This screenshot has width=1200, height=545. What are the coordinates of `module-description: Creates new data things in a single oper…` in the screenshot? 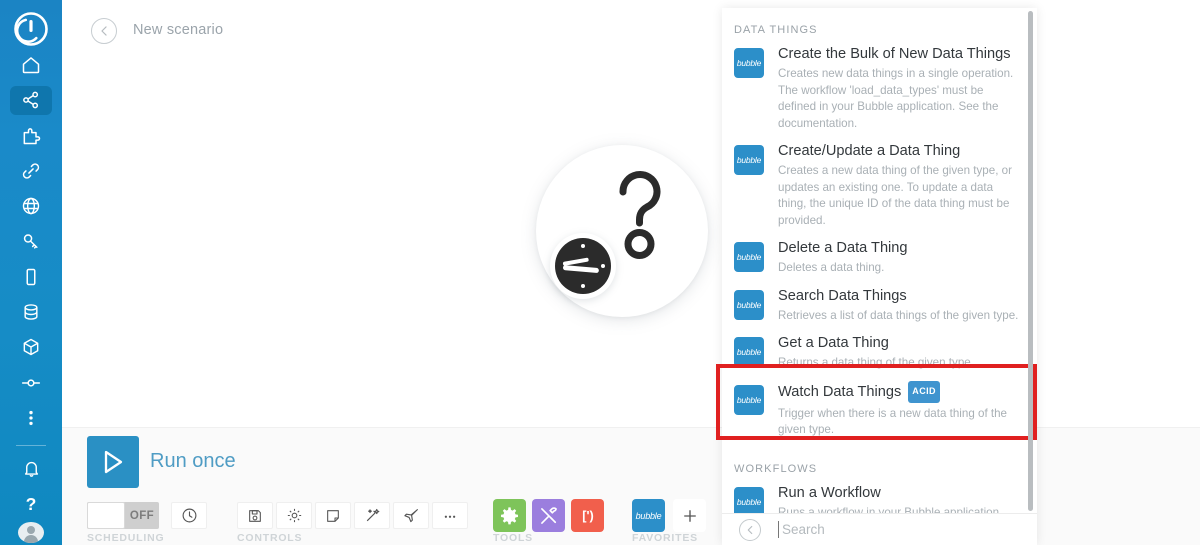 It's located at (896, 98).